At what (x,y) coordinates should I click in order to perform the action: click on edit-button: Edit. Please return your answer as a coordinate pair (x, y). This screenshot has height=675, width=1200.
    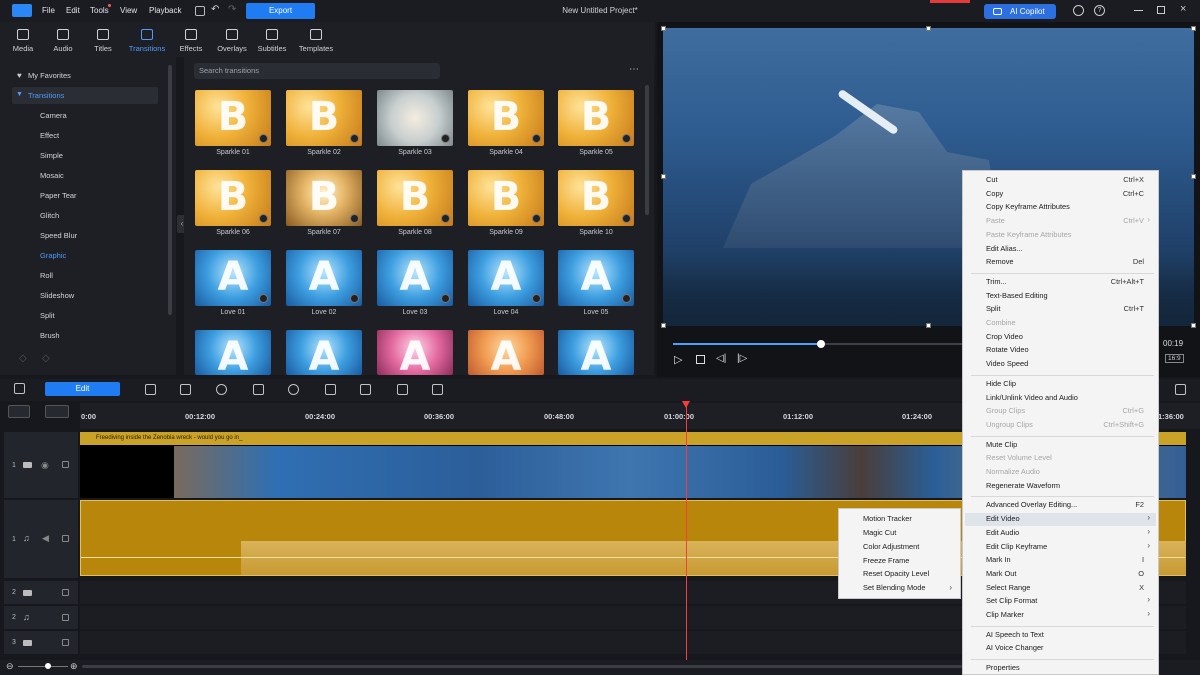
    Looking at the image, I should click on (82, 389).